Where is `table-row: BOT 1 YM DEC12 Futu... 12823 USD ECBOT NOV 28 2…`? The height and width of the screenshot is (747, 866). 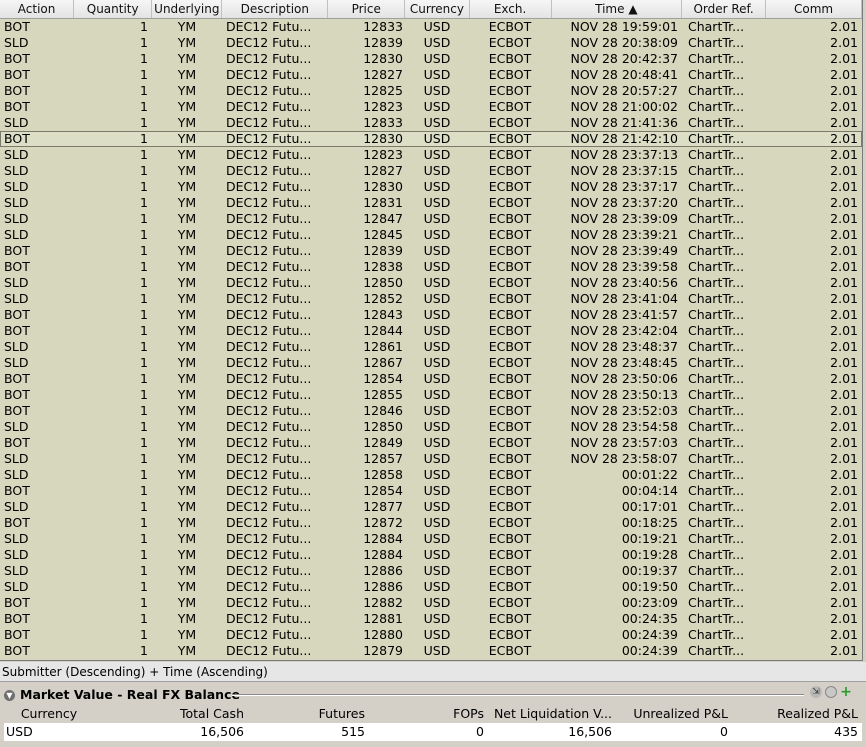
table-row: BOT 1 YM DEC12 Futu... 12823 USD ECBOT NOV 28 2… is located at coordinates (431, 107).